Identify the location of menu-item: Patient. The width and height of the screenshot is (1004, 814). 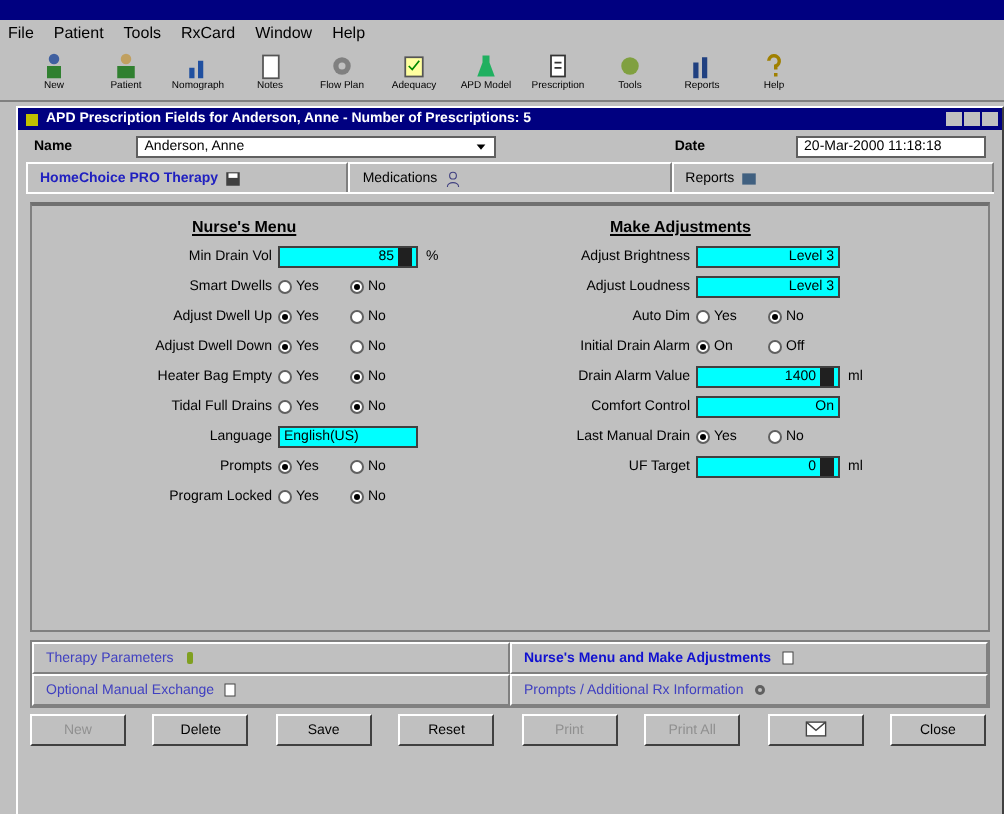
(78, 32).